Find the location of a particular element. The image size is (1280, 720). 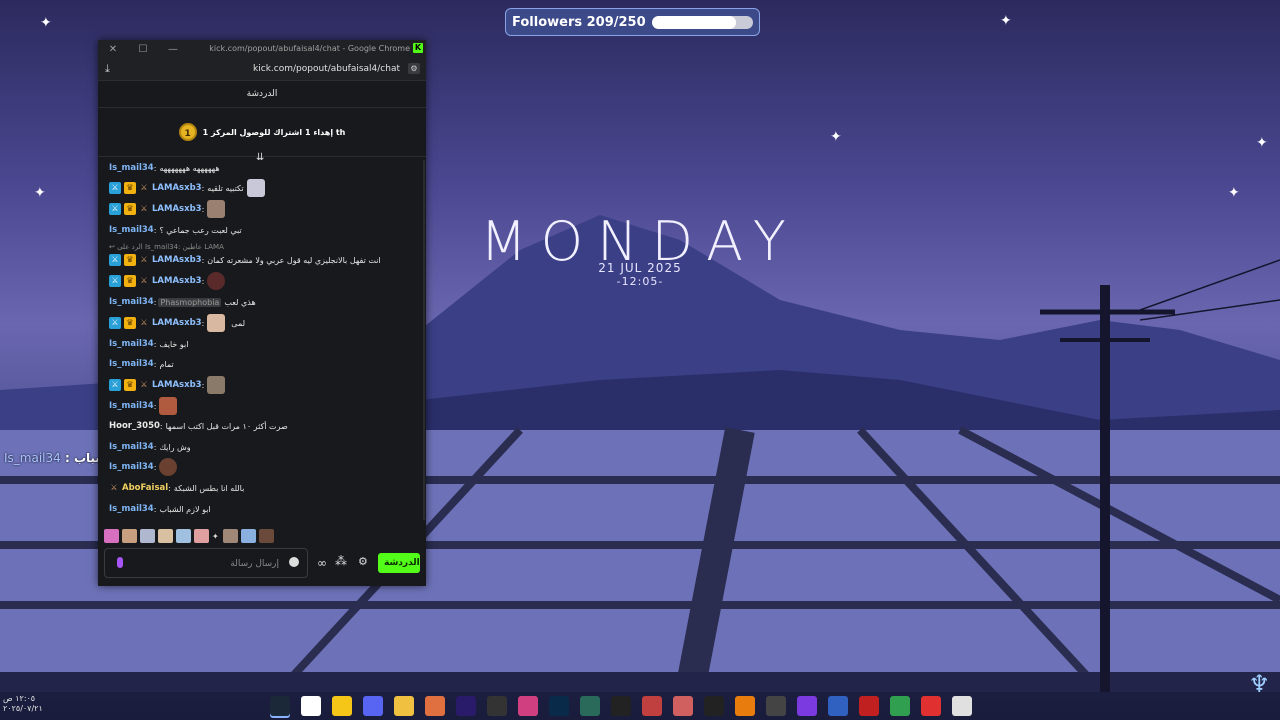

taskbar-app-tool-icon is located at coordinates (776, 706).